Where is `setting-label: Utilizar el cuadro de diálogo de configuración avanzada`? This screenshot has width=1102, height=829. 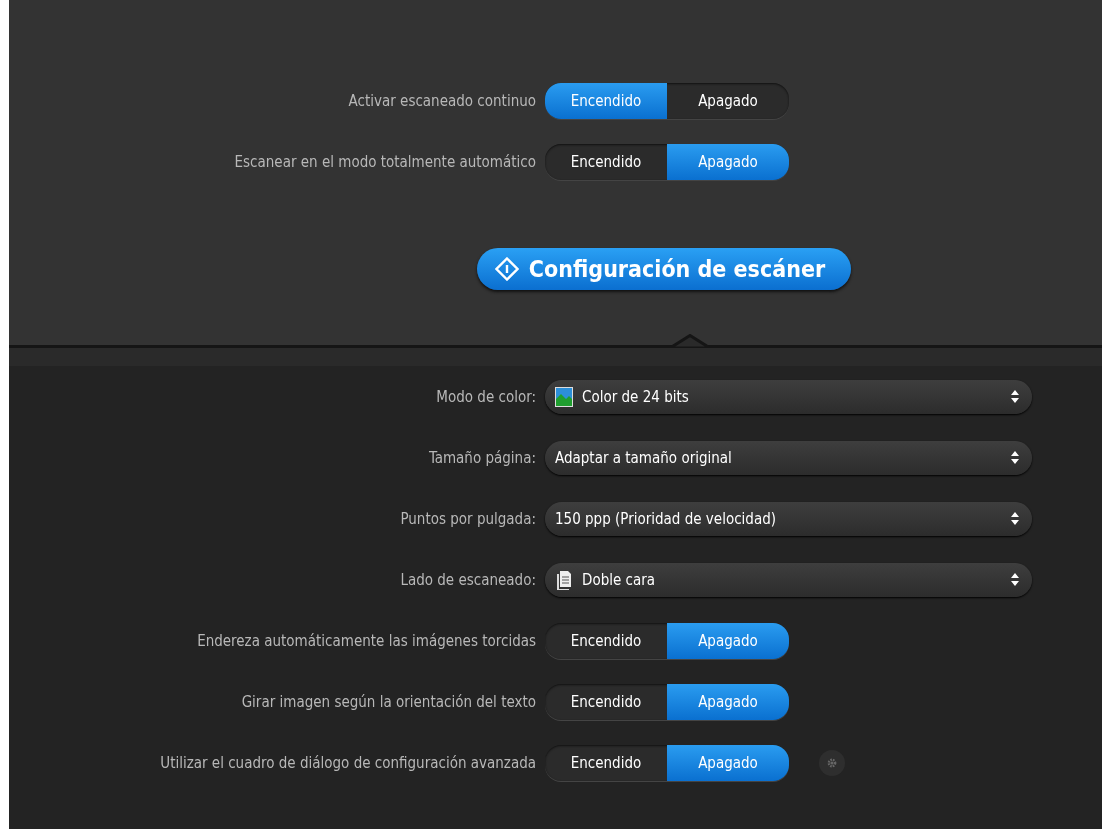
setting-label: Utilizar el cuadro de diálogo de configuración avanzada is located at coordinates (348, 762).